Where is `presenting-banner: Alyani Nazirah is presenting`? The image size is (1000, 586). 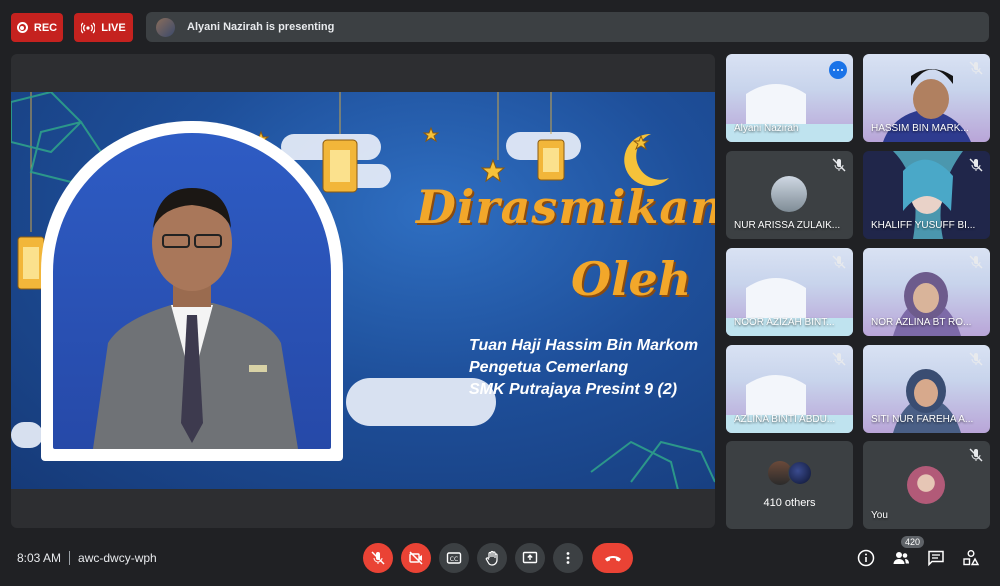 presenting-banner: Alyani Nazirah is presenting is located at coordinates (567, 27).